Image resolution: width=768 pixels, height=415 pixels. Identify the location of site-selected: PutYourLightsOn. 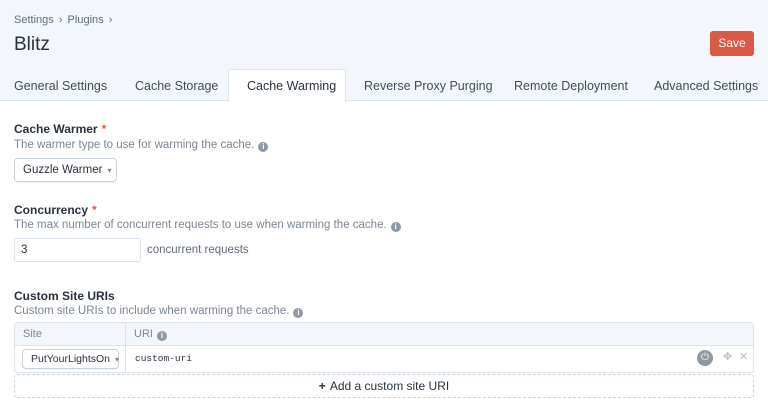
(71, 359).